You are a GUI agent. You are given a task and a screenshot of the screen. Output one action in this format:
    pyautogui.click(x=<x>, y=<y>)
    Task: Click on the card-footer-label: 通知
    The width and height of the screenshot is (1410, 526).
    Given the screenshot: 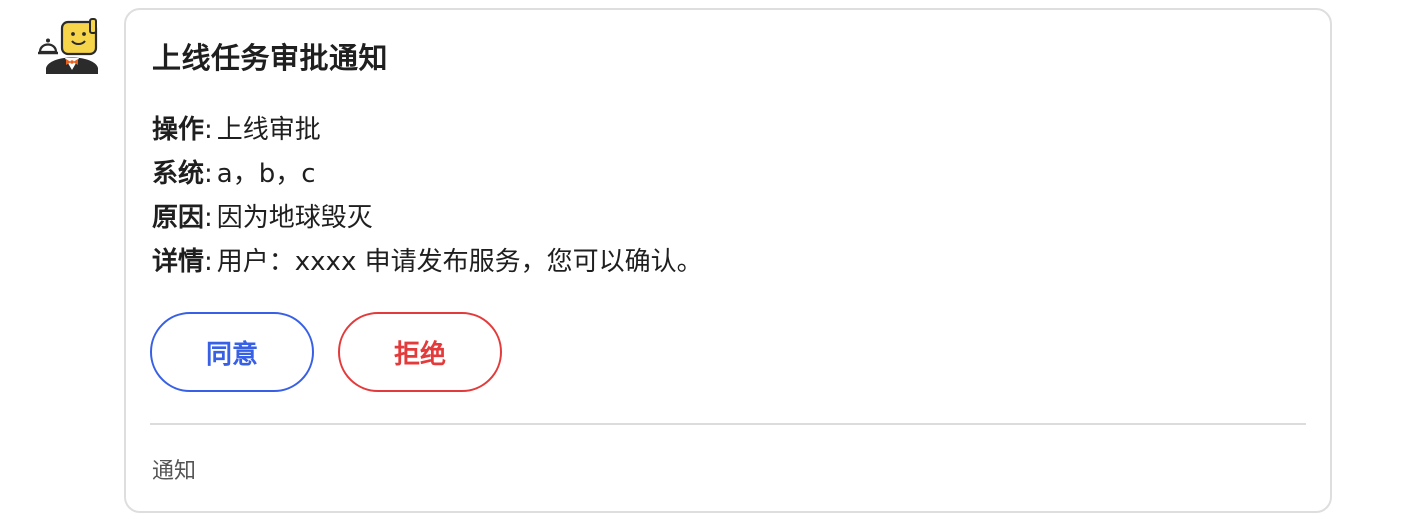 What is the action you would take?
    pyautogui.click(x=174, y=471)
    